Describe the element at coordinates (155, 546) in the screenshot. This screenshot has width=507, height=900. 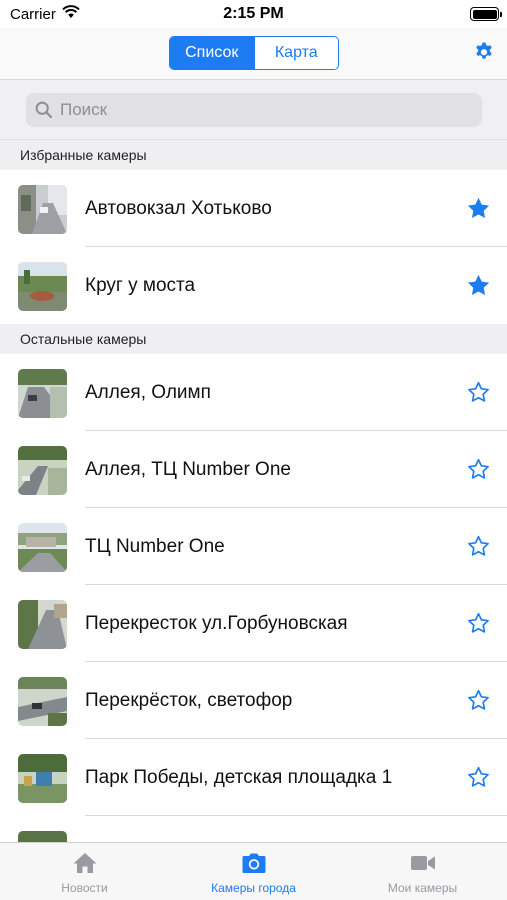
I see `camera-name: ТЦ Number One` at that location.